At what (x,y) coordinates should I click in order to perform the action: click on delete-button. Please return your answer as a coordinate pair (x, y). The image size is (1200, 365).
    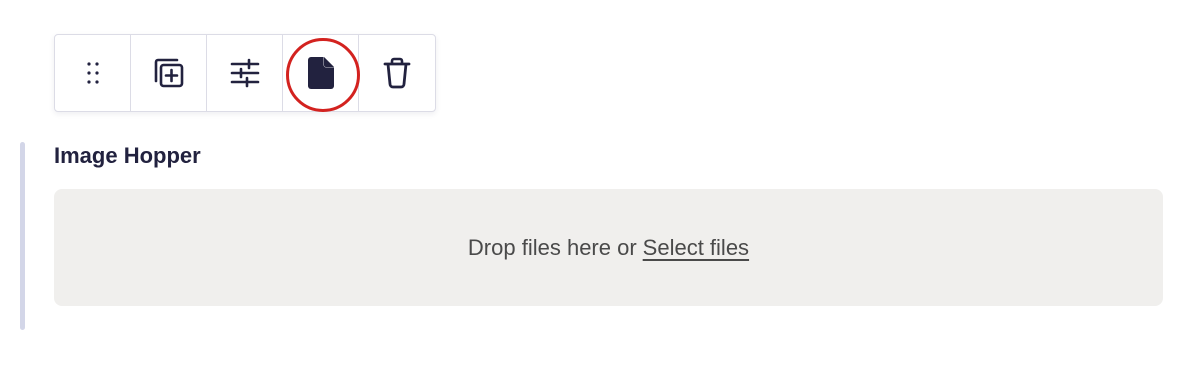
    Looking at the image, I should click on (397, 73).